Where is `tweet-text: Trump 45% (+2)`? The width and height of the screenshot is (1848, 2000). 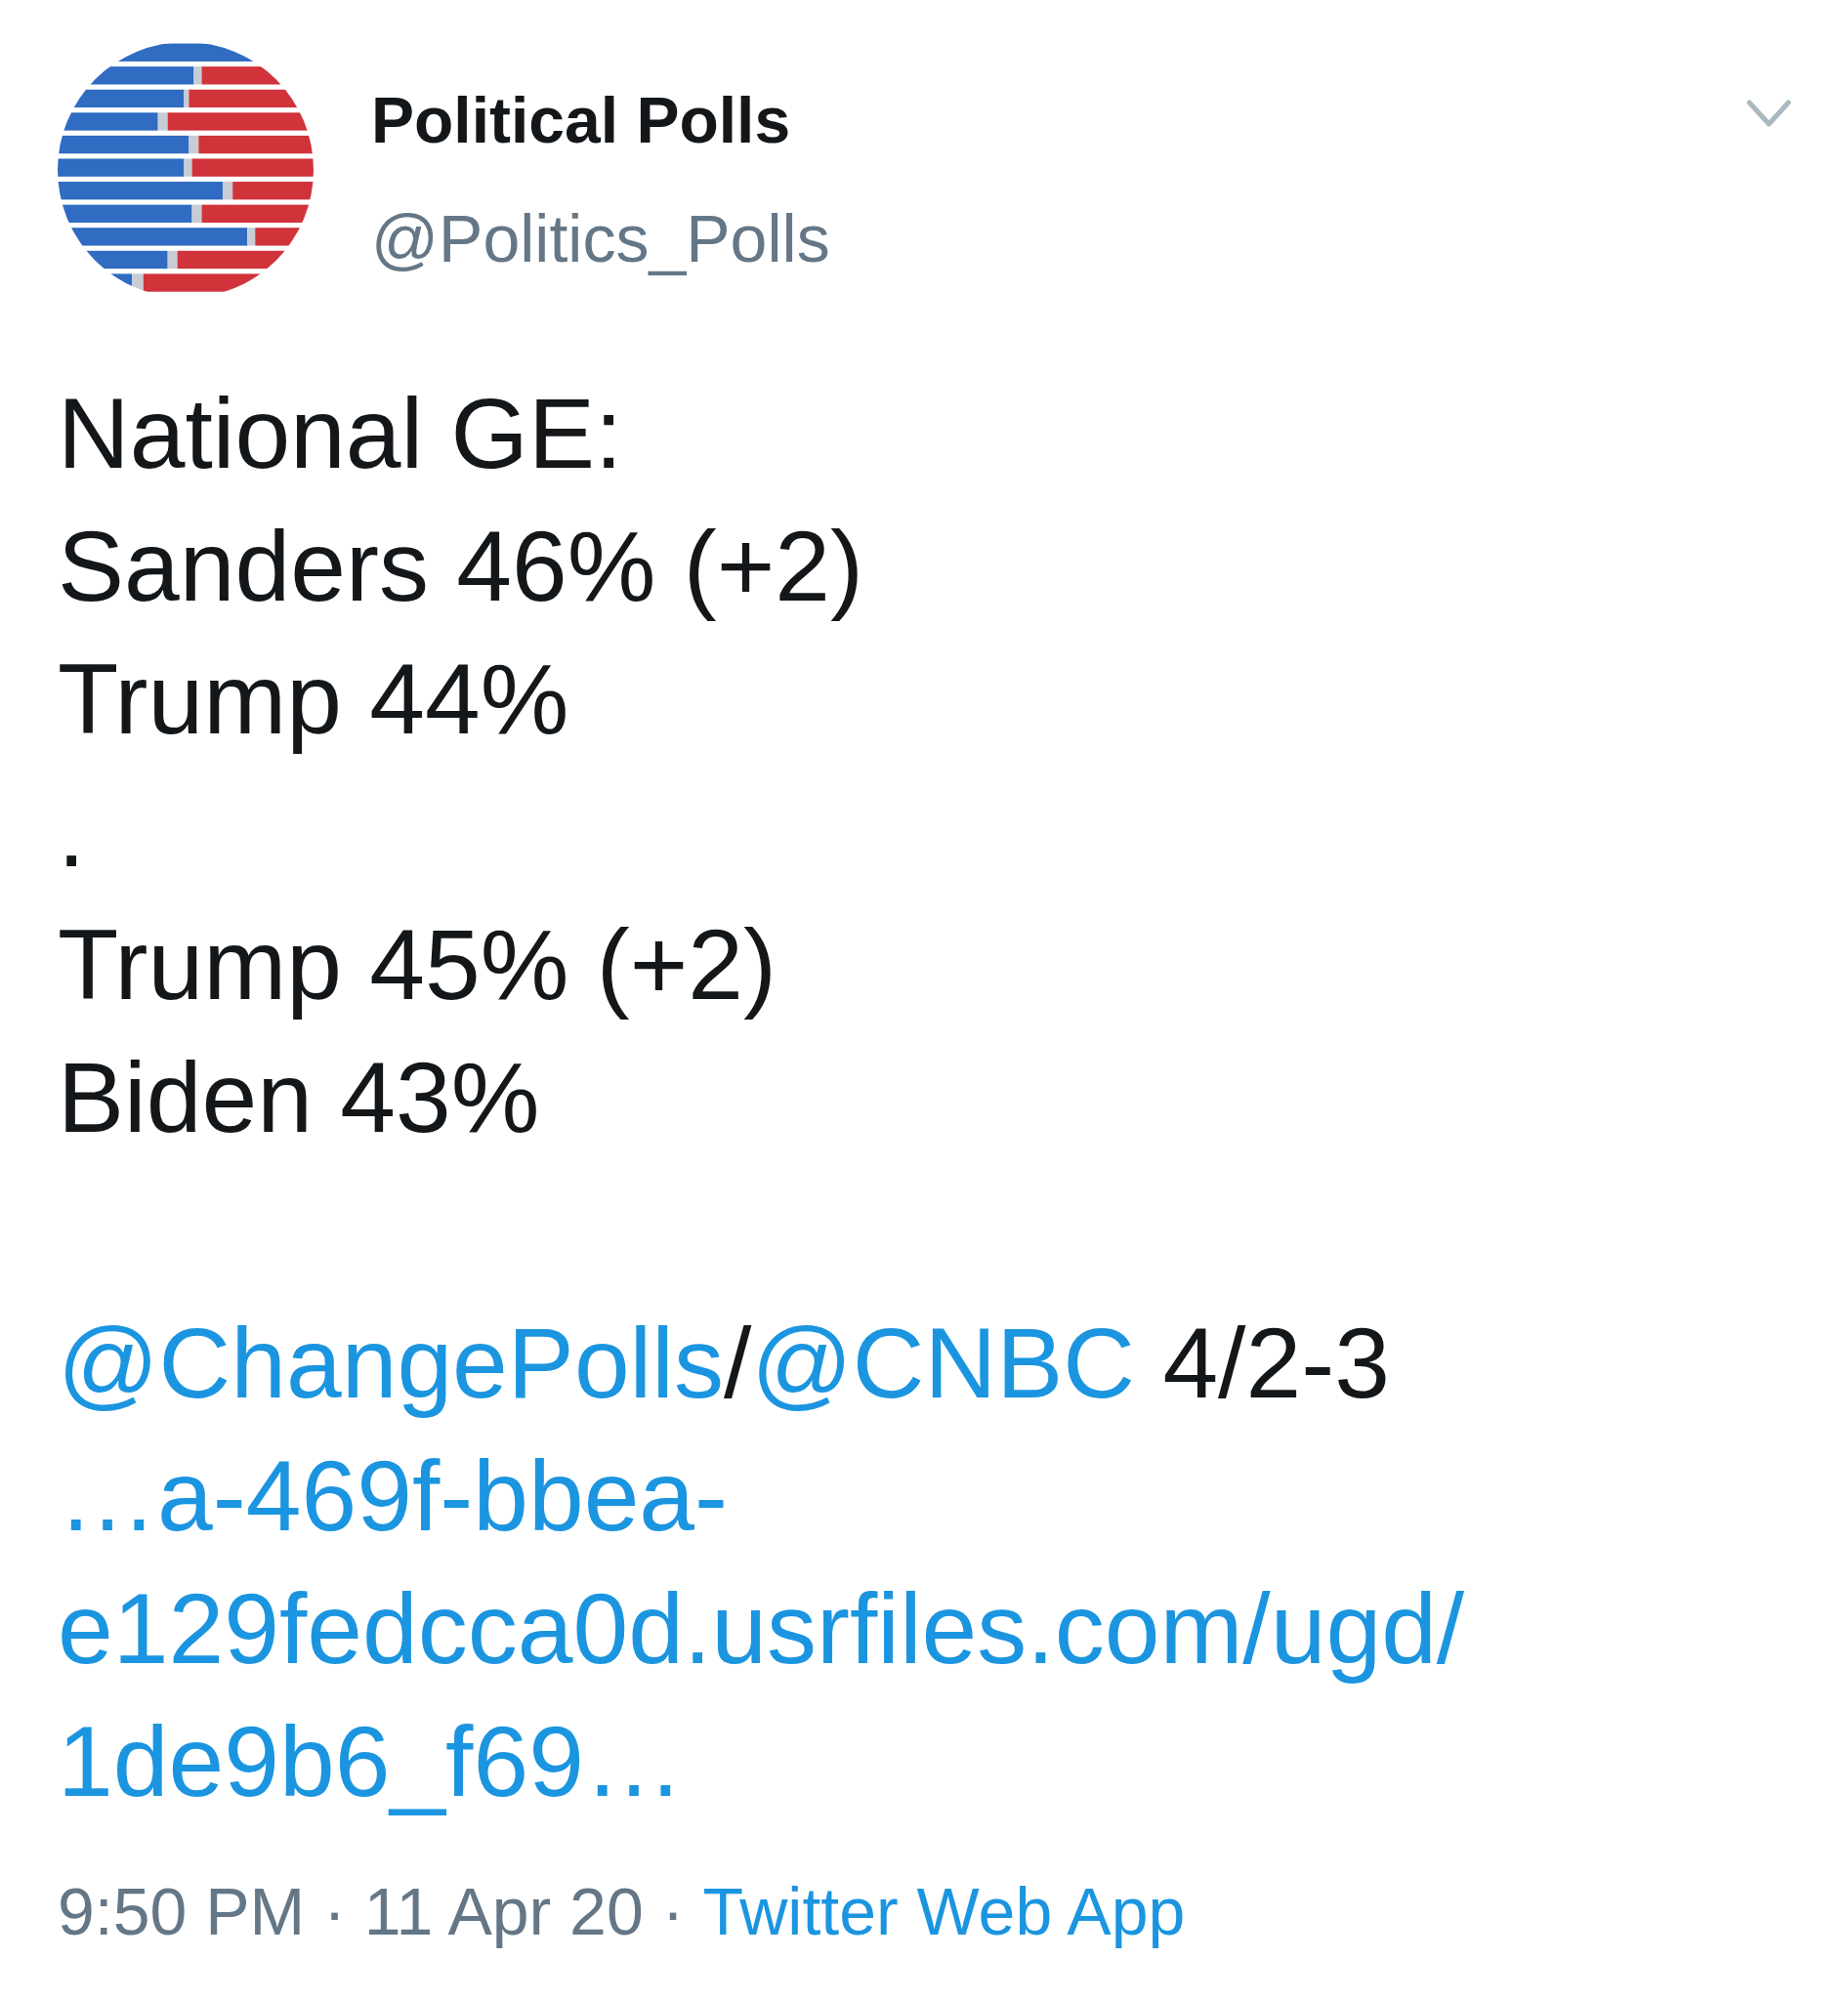 tweet-text: Trump 45% (+2) is located at coordinates (417, 965).